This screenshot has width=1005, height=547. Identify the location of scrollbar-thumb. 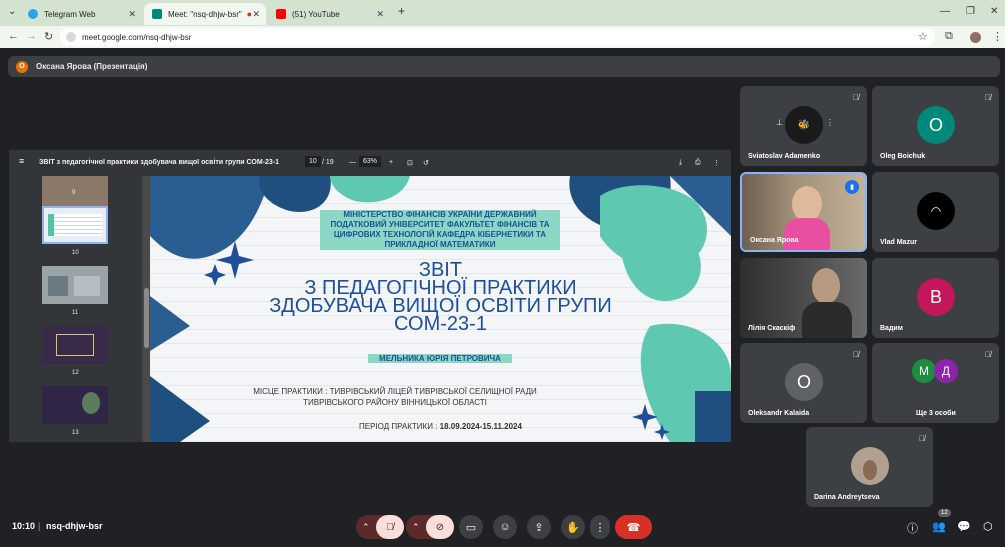
(146, 318).